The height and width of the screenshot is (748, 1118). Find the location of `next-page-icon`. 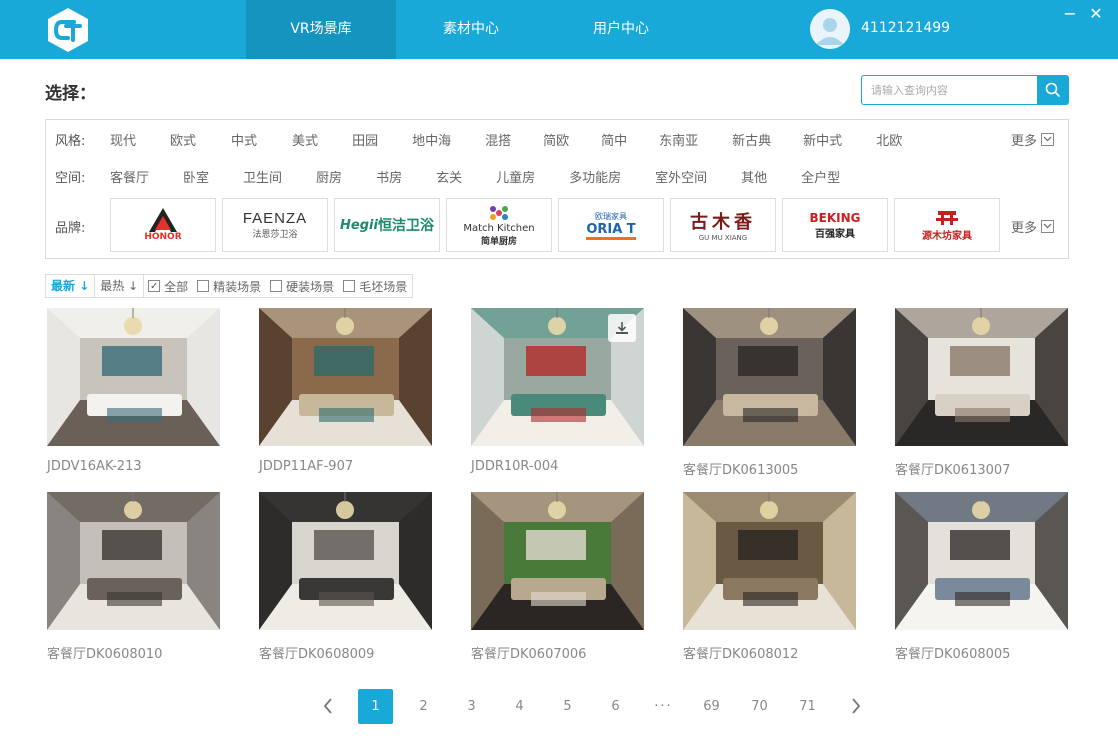

next-page-icon is located at coordinates (855, 706).